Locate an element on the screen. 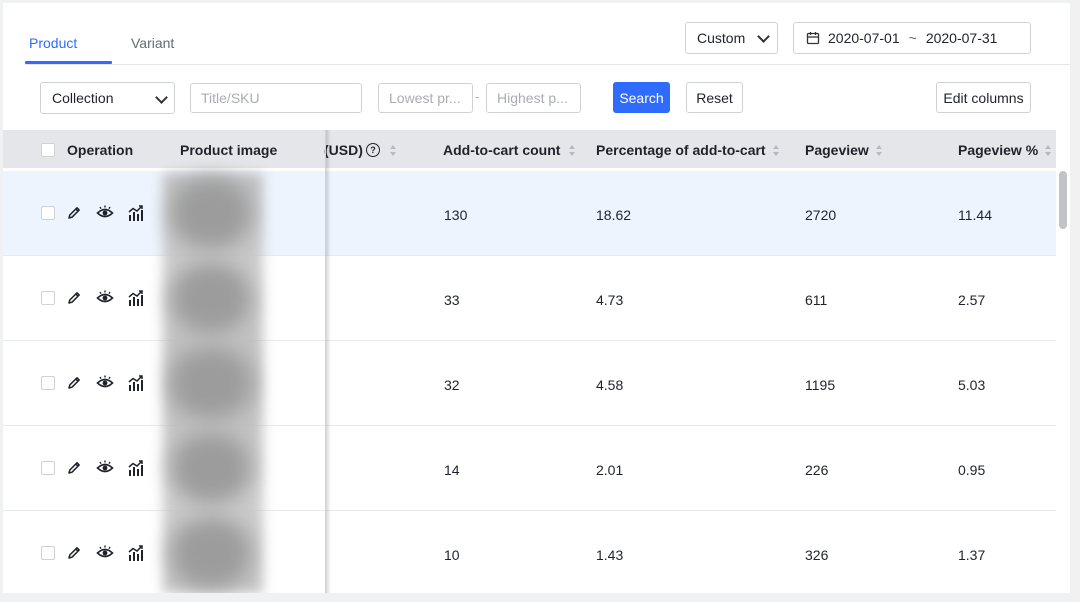 Image resolution: width=1080 pixels, height=602 pixels. cell-pct-add-to-cart: 1.43 is located at coordinates (610, 555).